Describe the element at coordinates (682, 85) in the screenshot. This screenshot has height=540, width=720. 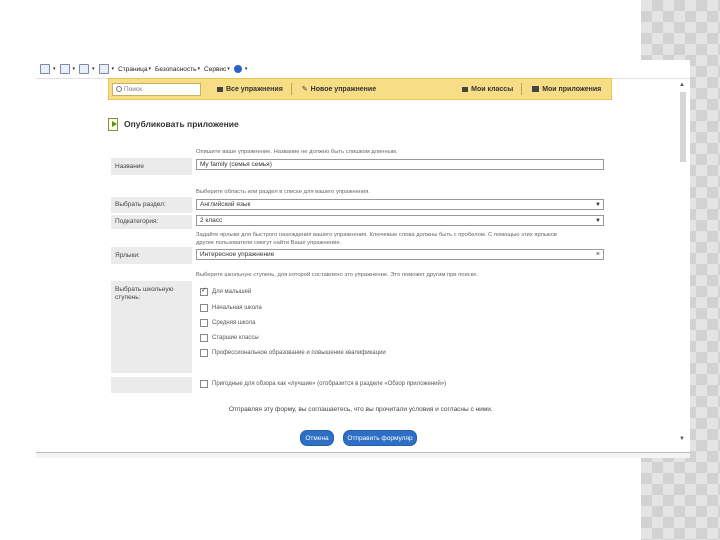
I see `chevron-up-icon: ▲` at that location.